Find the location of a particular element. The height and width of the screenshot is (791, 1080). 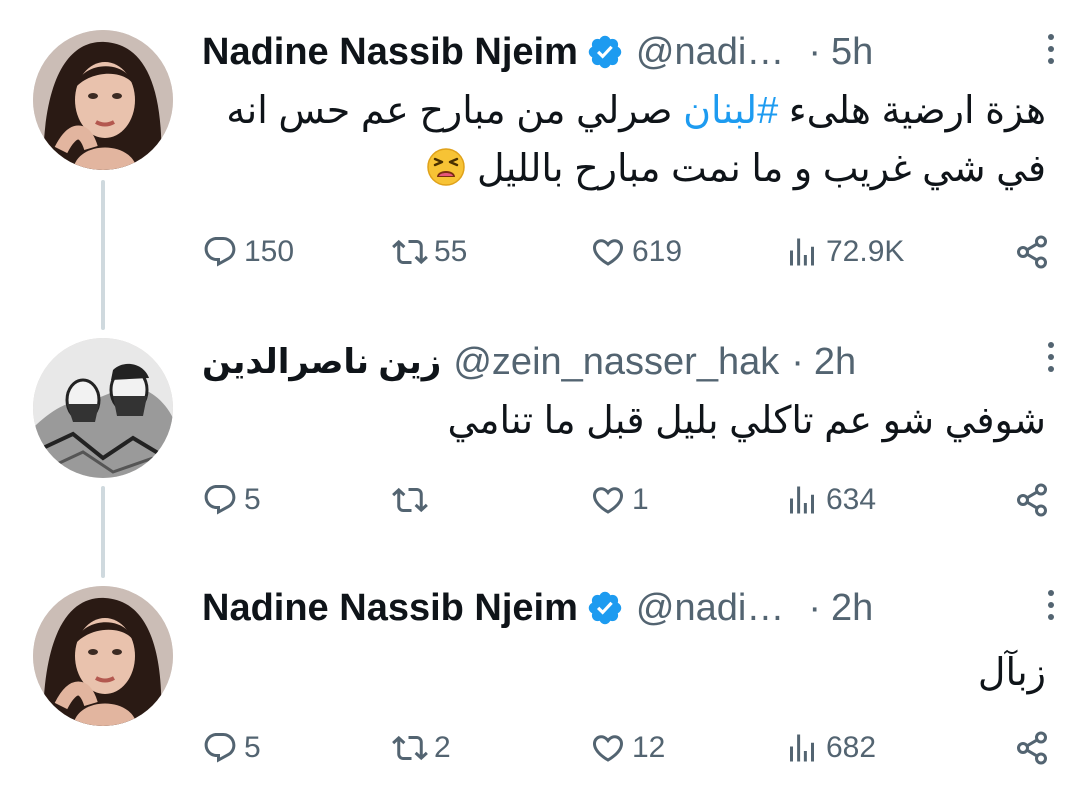

action-bar: 150 55 619 72.9K is located at coordinates (626, 252).